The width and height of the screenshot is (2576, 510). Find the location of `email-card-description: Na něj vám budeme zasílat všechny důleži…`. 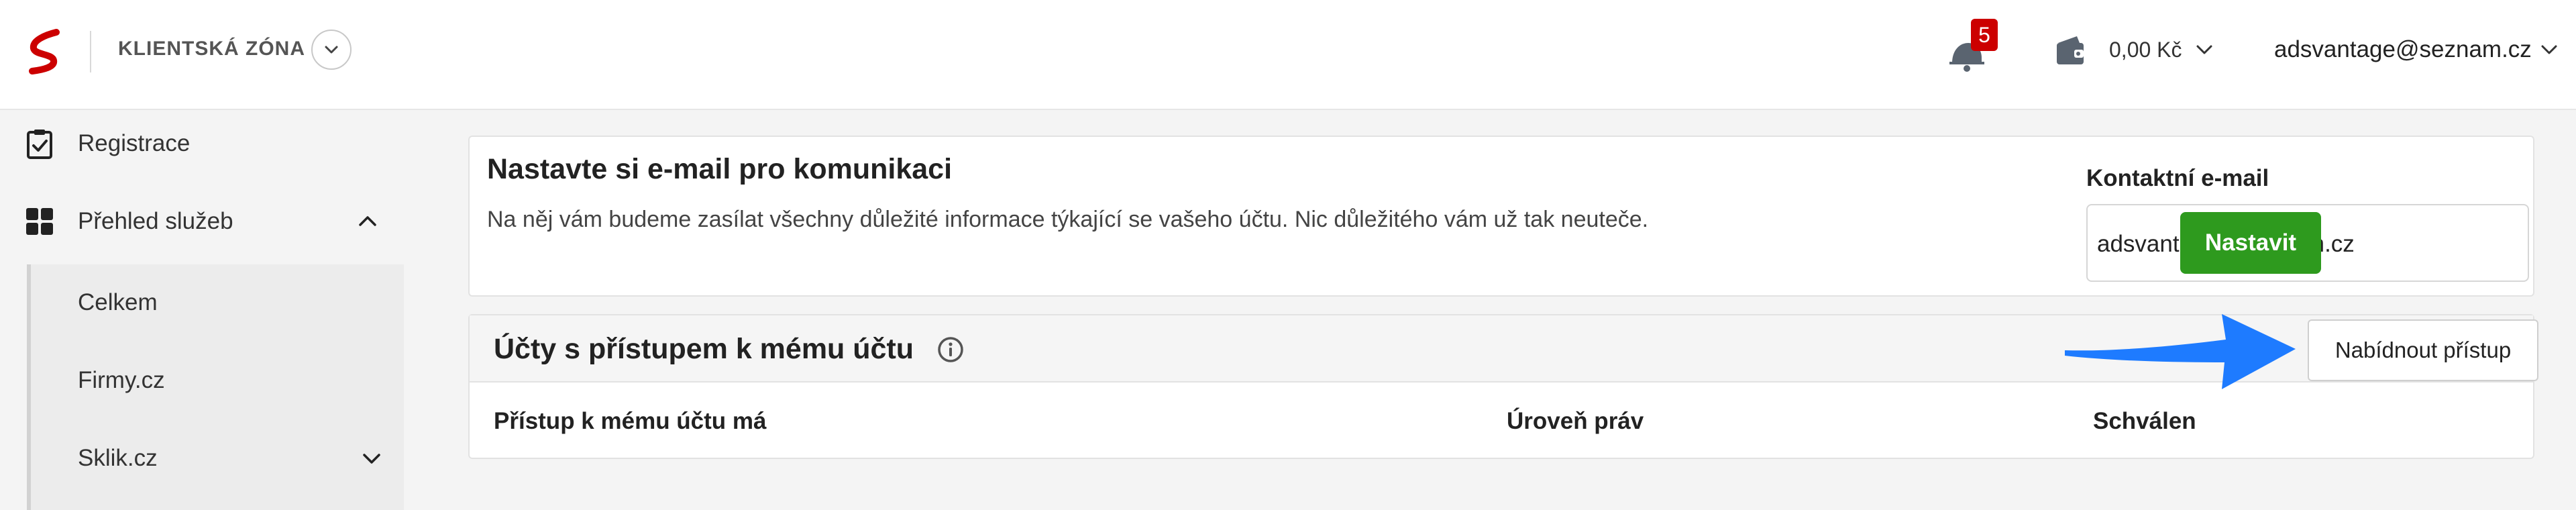

email-card-description: Na něj vám budeme zasílat všechny důleži… is located at coordinates (1068, 219).